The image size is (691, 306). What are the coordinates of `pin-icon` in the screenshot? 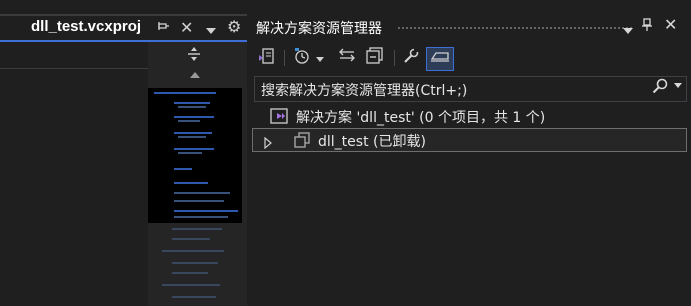 It's located at (164, 28).